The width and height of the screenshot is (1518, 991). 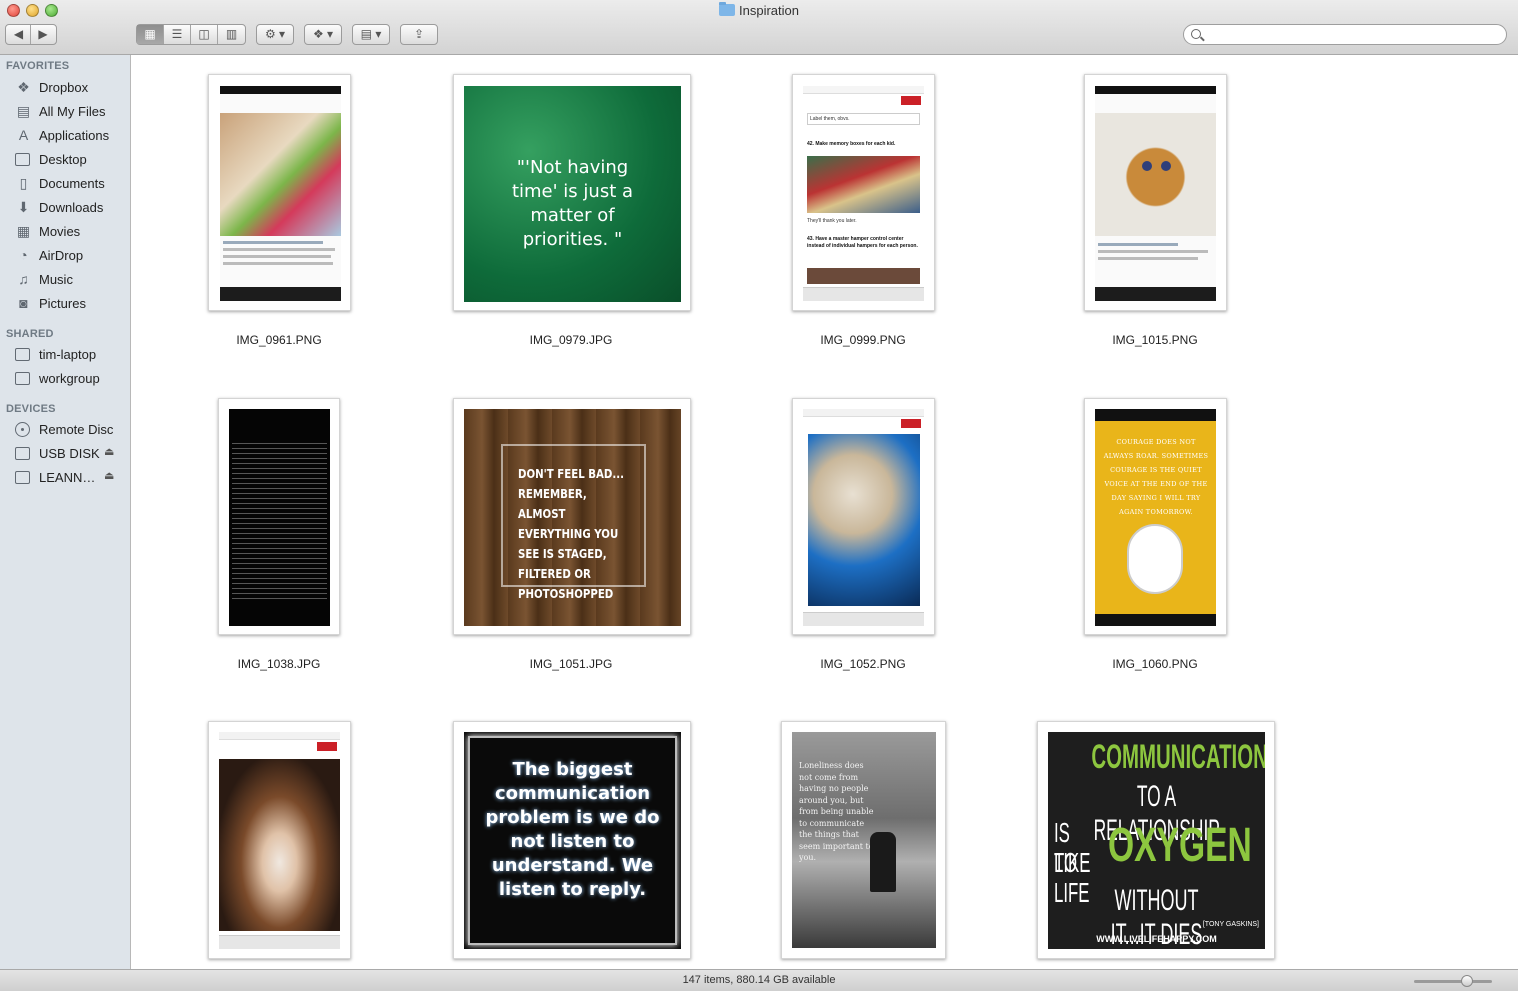 I want to click on file-name: IMG_1052.PNG, so click(x=863, y=664).